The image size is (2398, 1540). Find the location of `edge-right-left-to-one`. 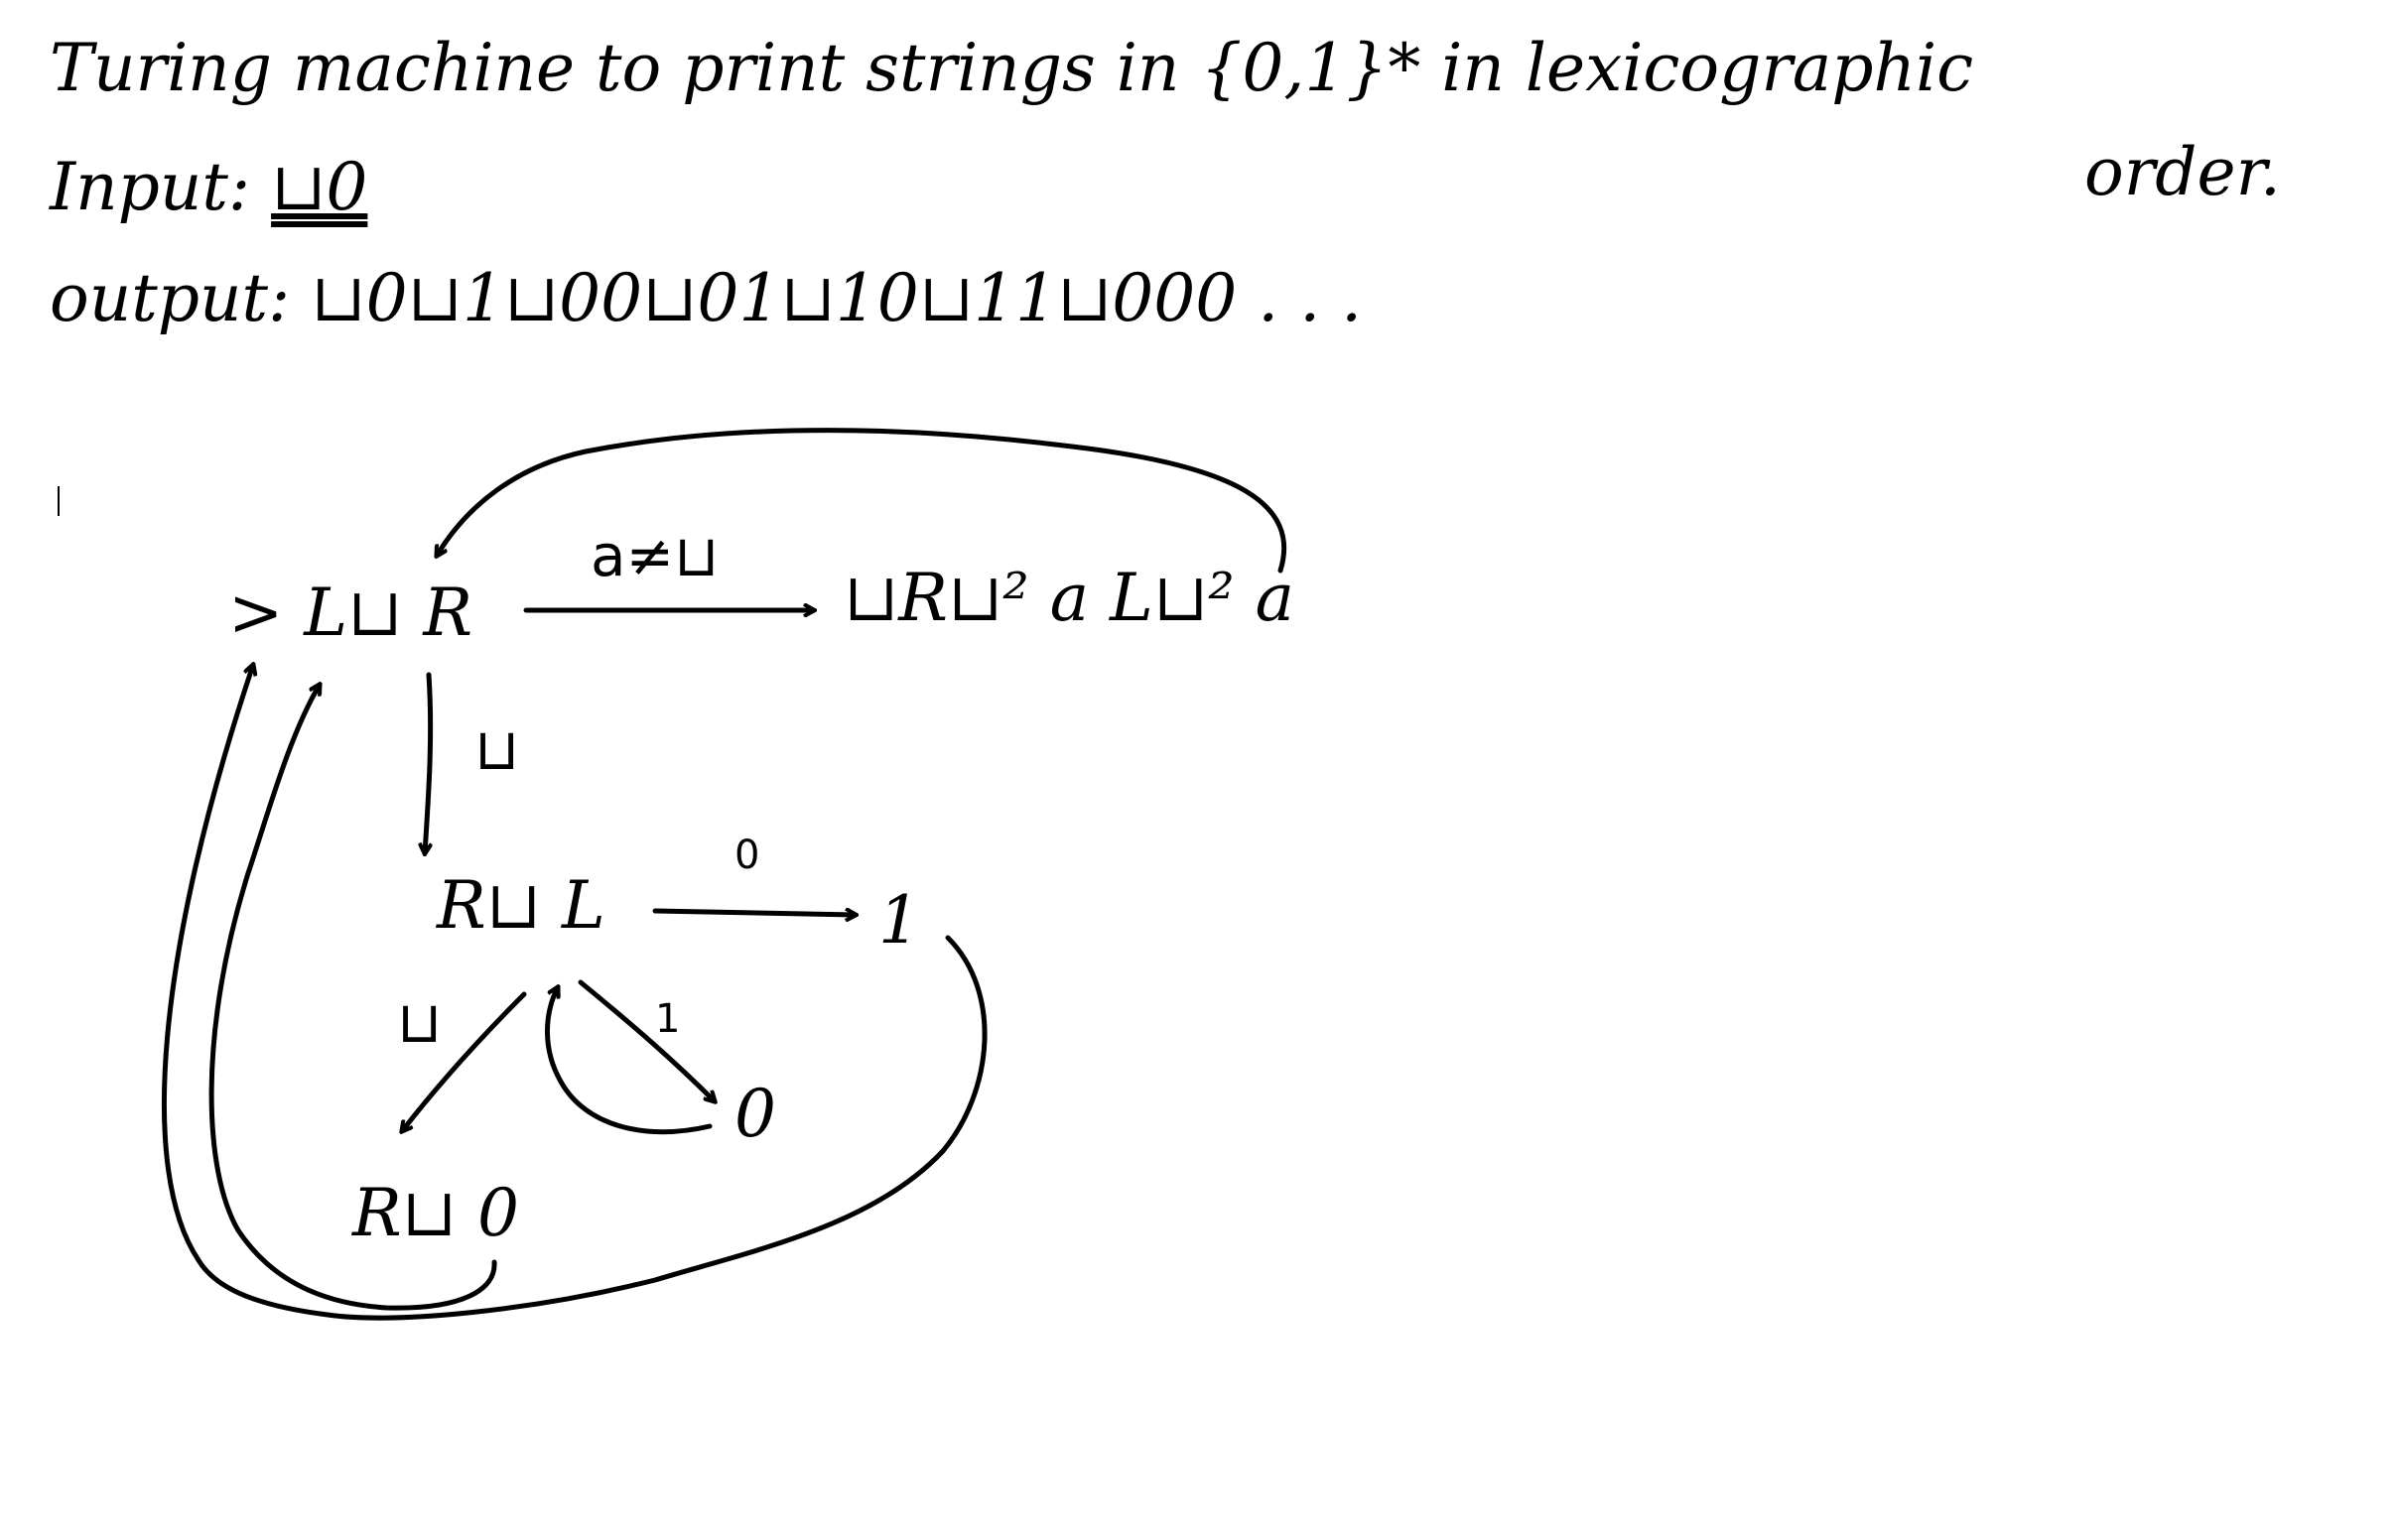

edge-right-left-to-one is located at coordinates (754, 913).